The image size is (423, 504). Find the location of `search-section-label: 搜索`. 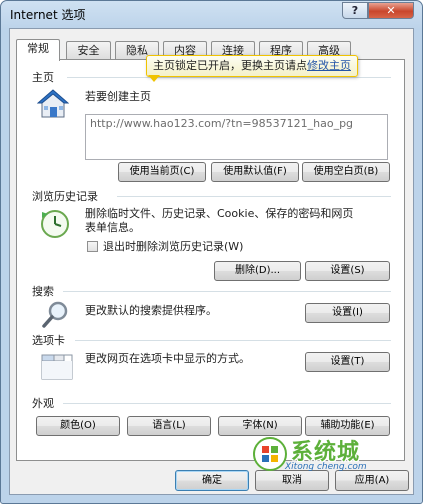

search-section-label: 搜索 is located at coordinates (43, 291).